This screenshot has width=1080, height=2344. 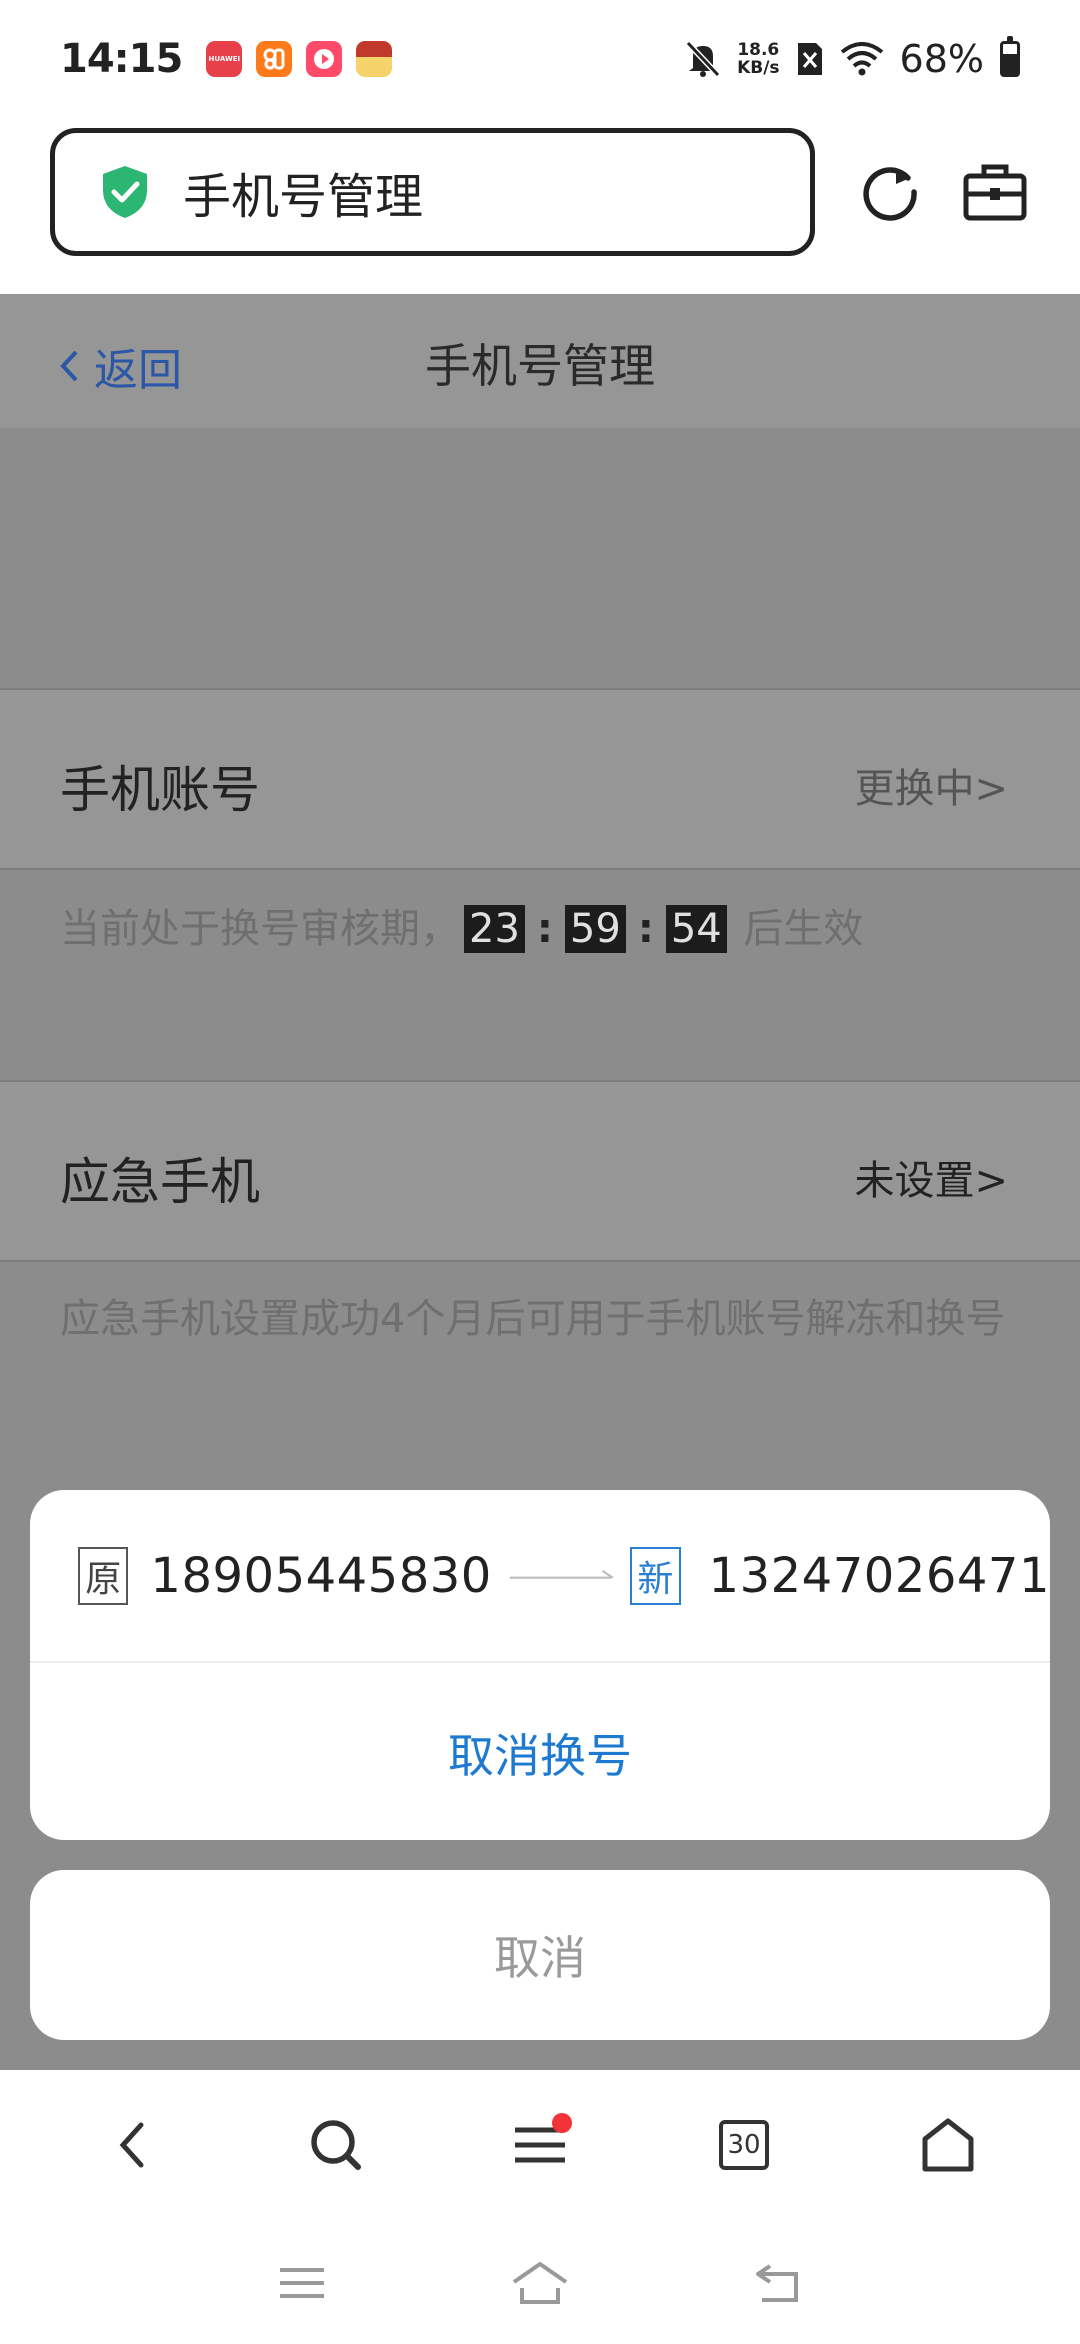 I want to click on no-sim-icon, so click(x=809, y=59).